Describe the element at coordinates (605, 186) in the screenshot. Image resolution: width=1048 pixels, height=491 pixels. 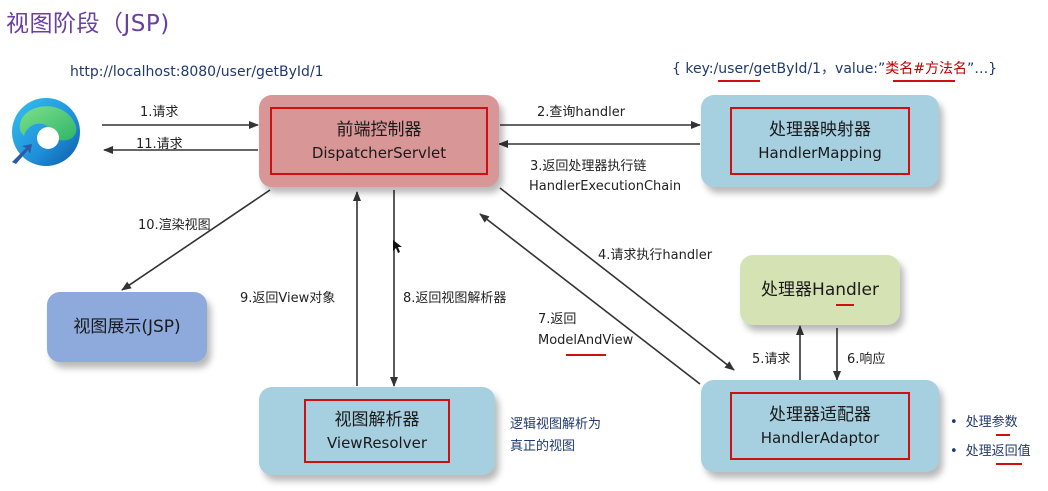
I see `step-3-chain-label: HandlerExecutionChain` at that location.